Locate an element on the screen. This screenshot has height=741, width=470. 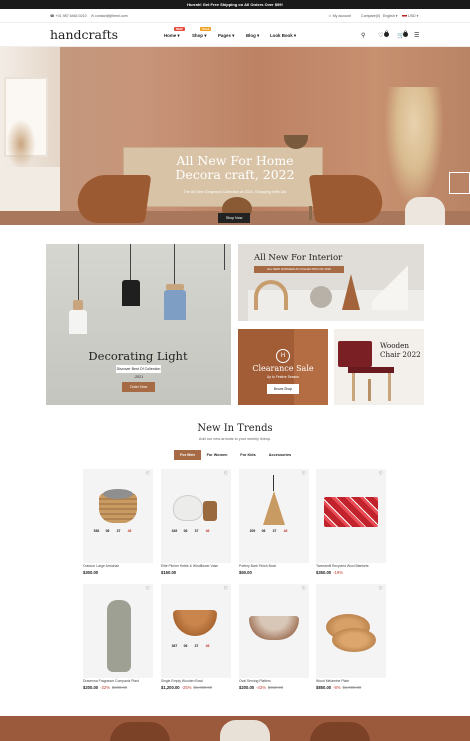
product-image: ♡ 209 06 37 46 is located at coordinates (274, 516).